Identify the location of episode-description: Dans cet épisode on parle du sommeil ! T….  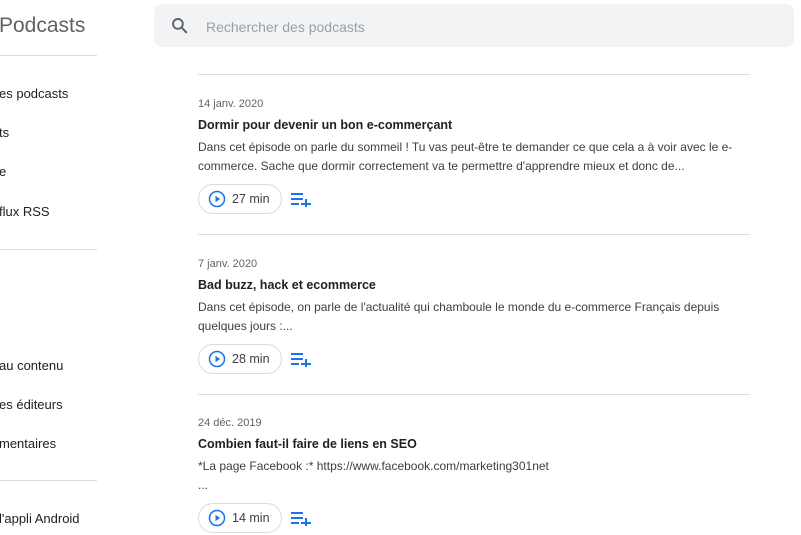
(465, 156).